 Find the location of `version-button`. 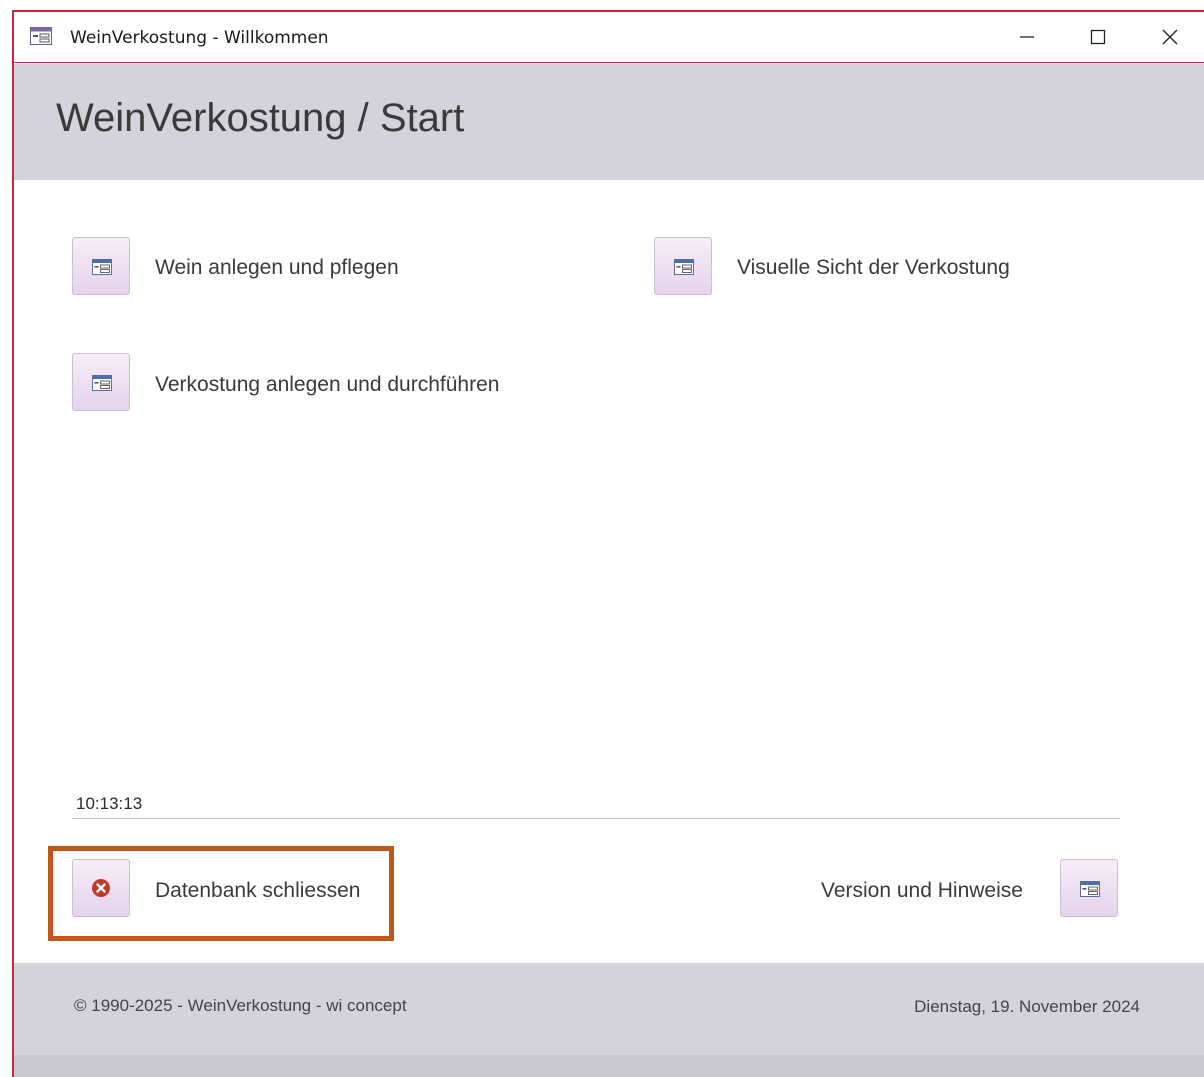

version-button is located at coordinates (1089, 888).